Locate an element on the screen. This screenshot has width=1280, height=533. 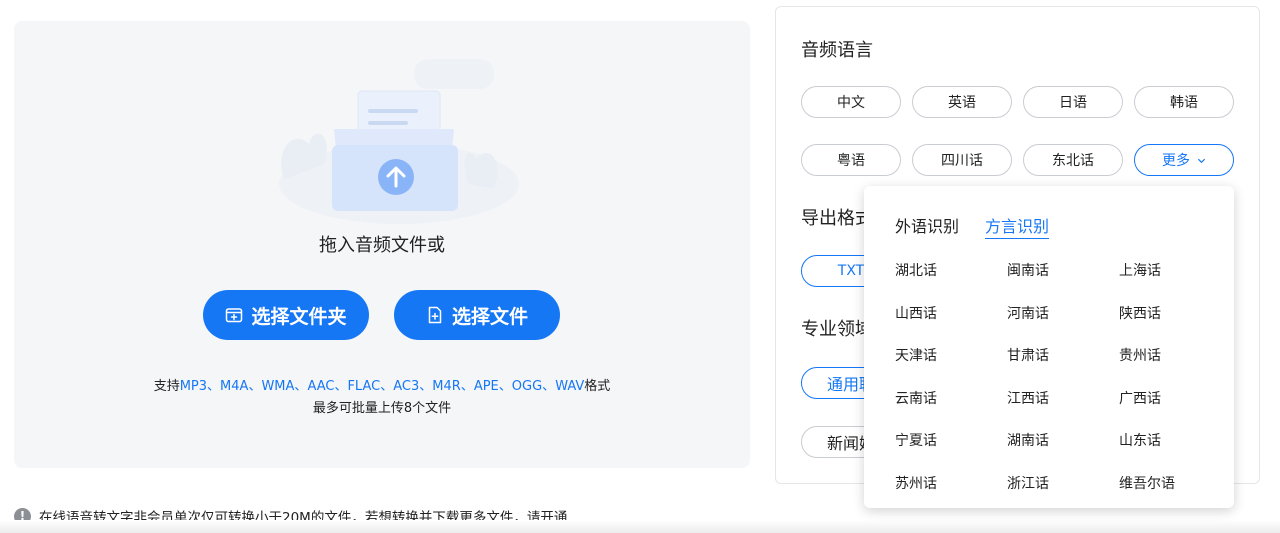
file-plus-icon is located at coordinates (435, 315).